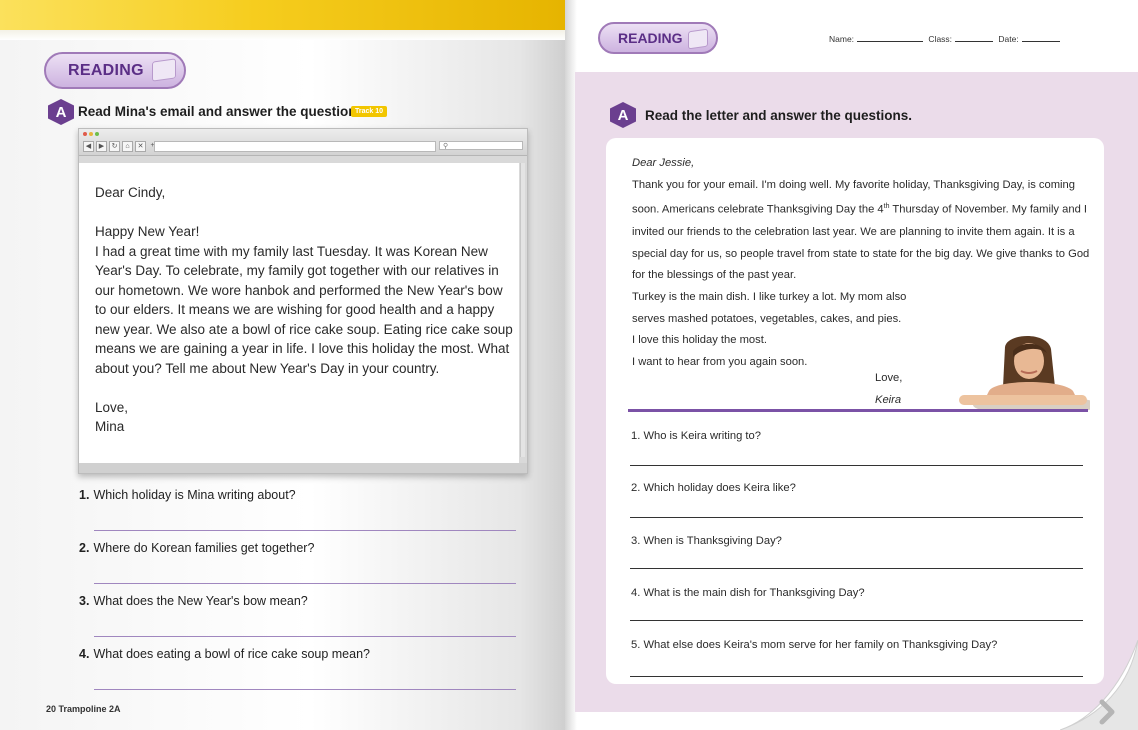 This screenshot has height=730, width=1138. What do you see at coordinates (1024, 373) in the screenshot?
I see `girl-photo` at bounding box center [1024, 373].